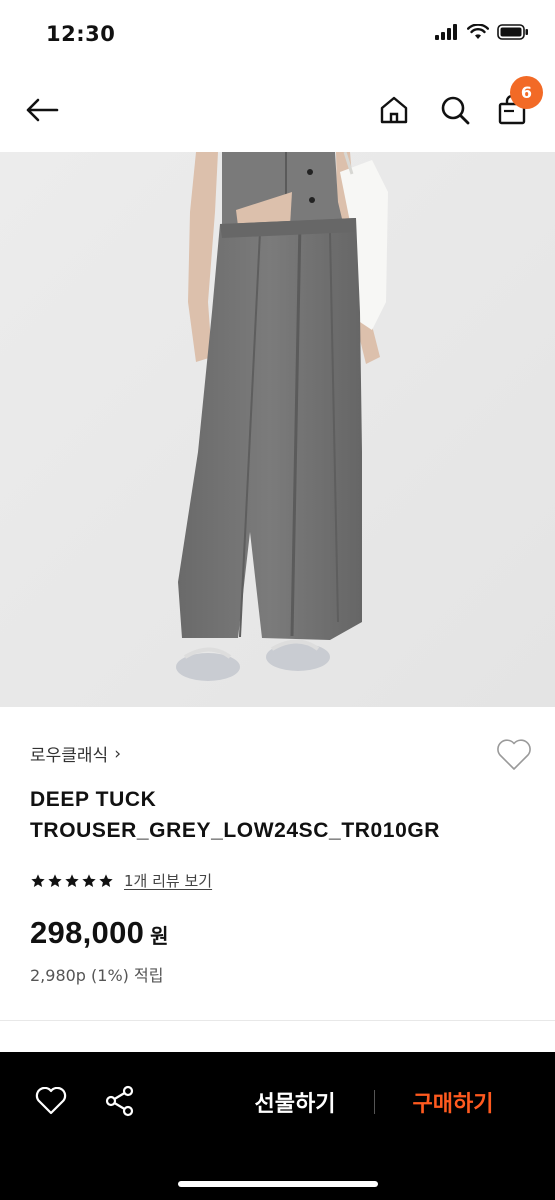 The image size is (555, 1200). I want to click on share-button, so click(120, 1101).